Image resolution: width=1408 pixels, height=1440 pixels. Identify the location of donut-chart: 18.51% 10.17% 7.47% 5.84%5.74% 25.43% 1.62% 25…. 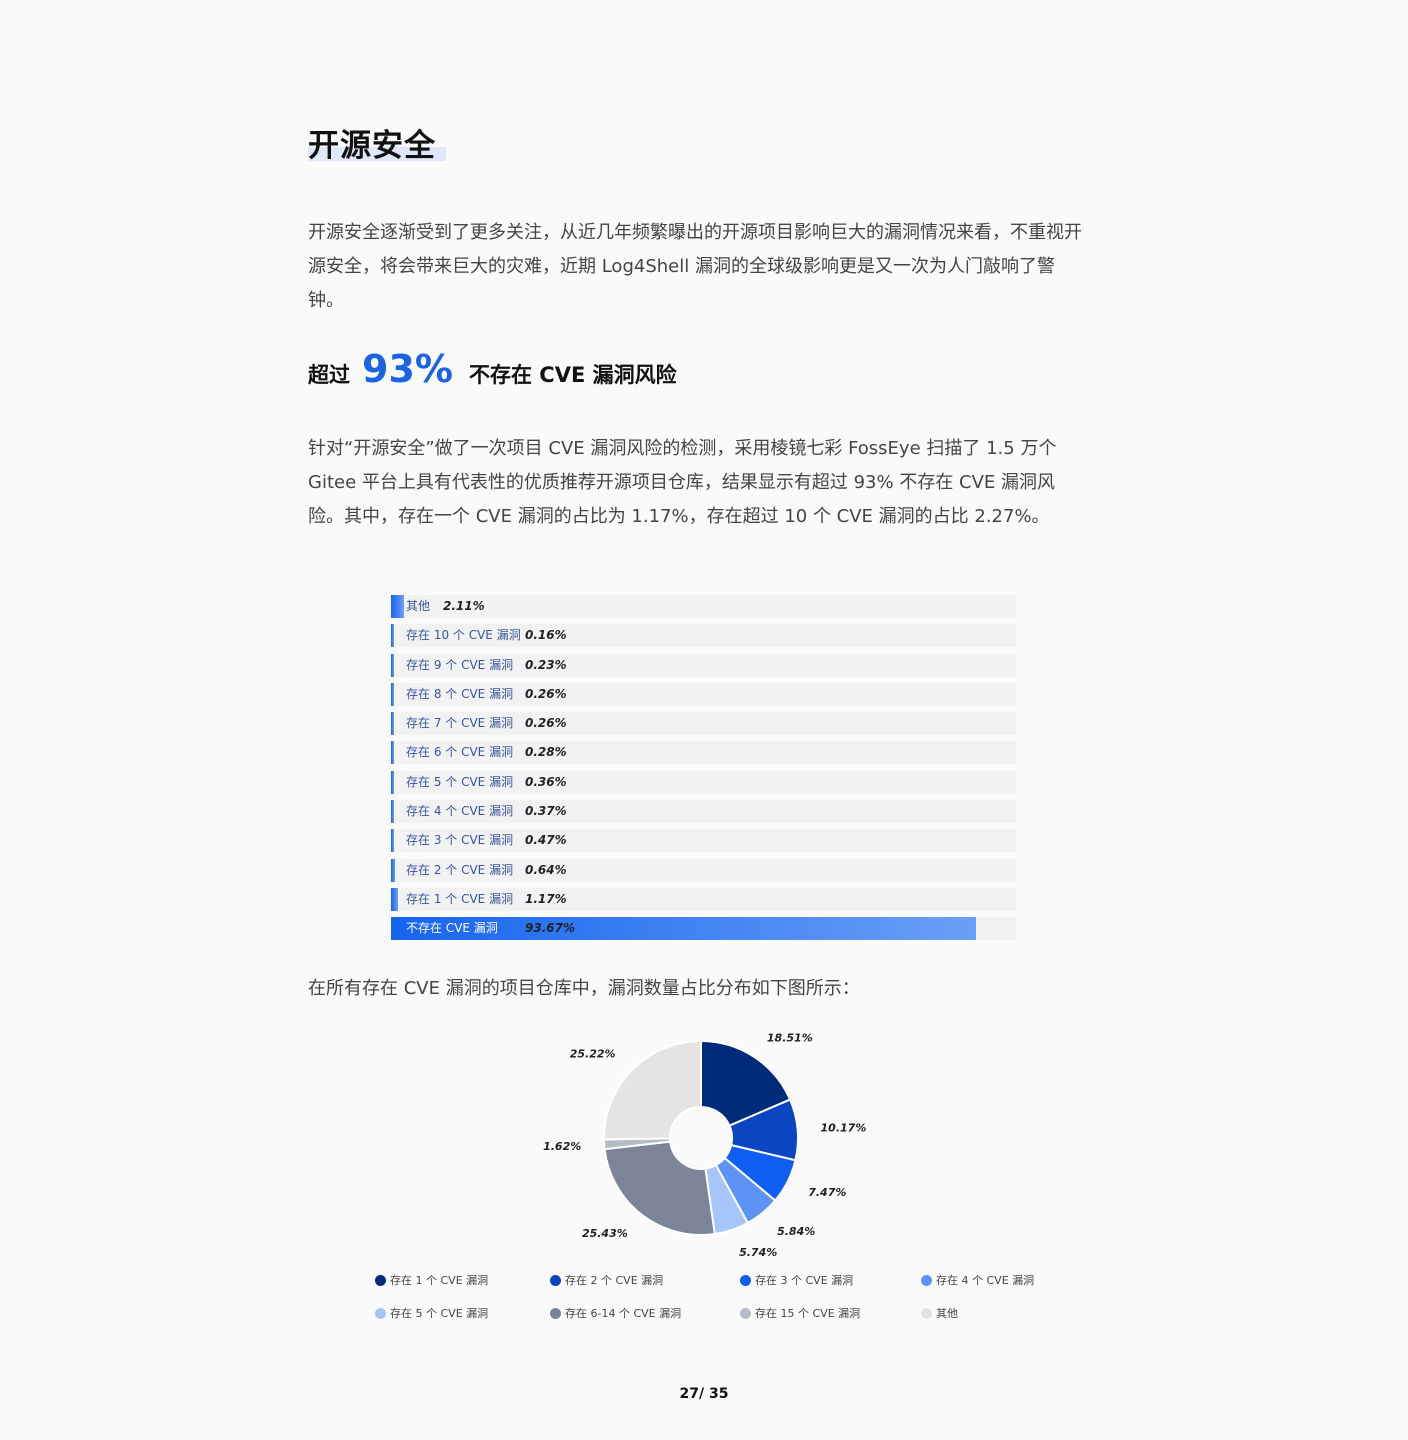
(705, 1145).